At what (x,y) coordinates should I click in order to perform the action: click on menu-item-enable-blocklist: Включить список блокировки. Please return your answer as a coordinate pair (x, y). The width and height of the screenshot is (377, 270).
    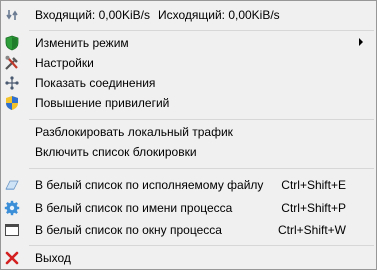
    Looking at the image, I should click on (188, 152).